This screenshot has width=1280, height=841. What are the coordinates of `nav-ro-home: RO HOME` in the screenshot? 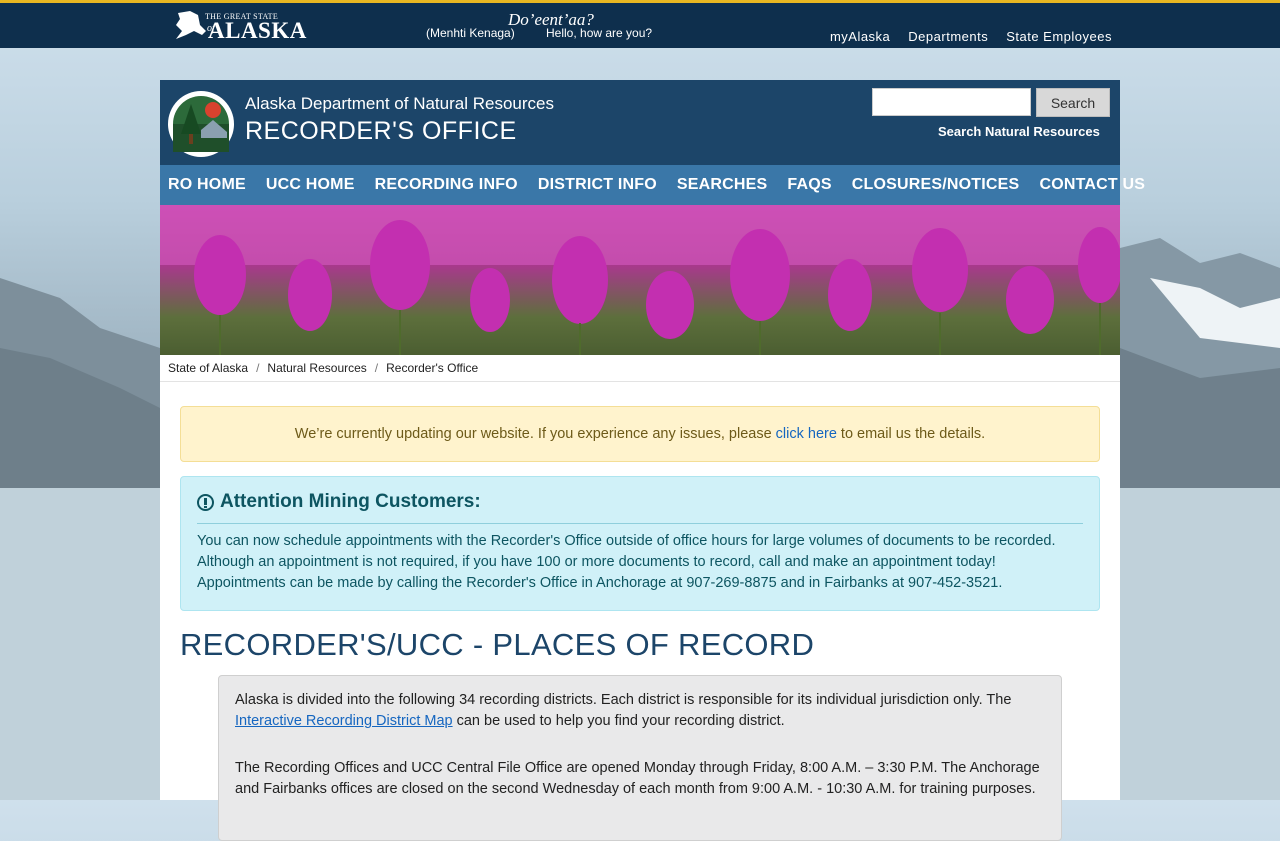 It's located at (207, 185).